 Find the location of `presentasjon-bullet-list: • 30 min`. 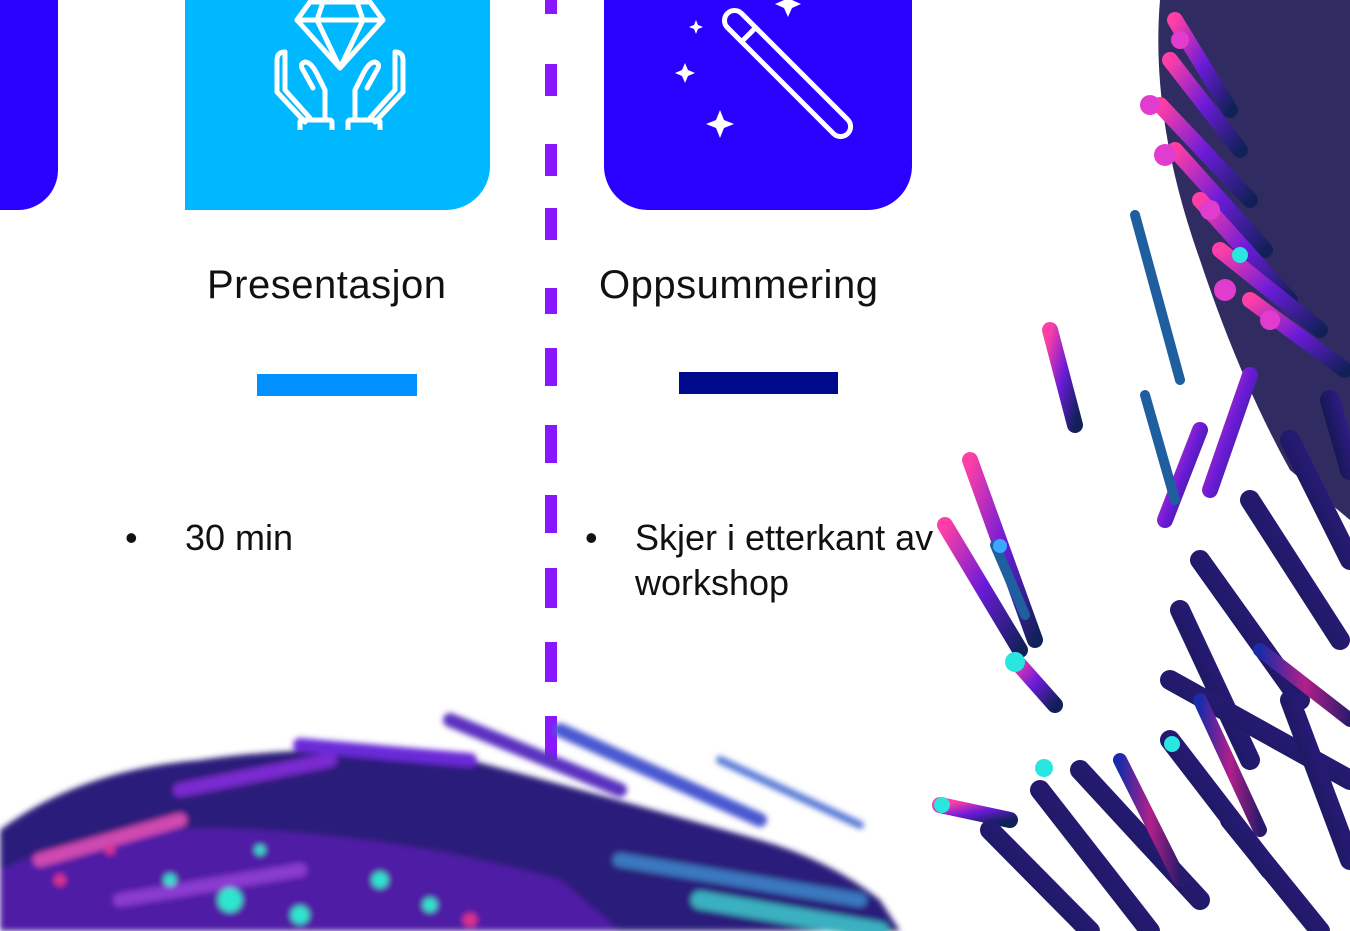

presentasjon-bullet-list: • 30 min is located at coordinates (209, 537).